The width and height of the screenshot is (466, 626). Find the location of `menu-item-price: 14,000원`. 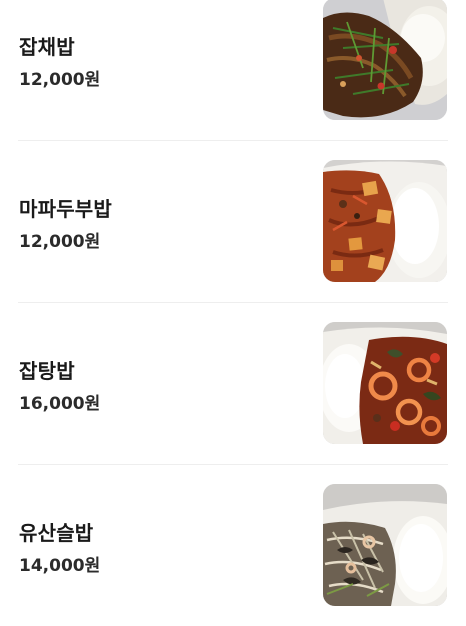

menu-item-price: 14,000원 is located at coordinates (60, 566).